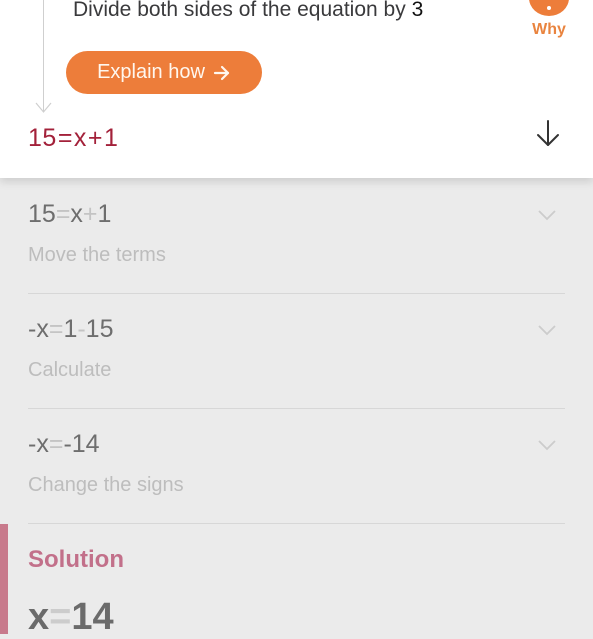 The image size is (593, 639). Describe the element at coordinates (76, 214) in the screenshot. I see `eq-part: x` at that location.